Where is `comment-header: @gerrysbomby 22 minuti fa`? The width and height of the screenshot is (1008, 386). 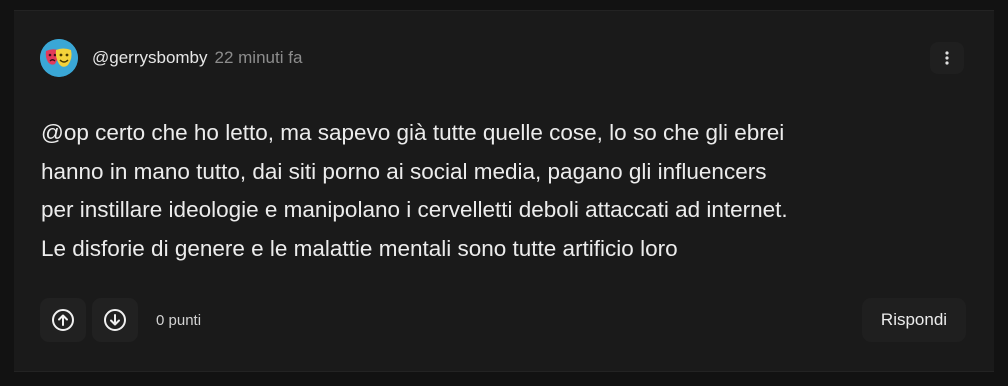 comment-header: @gerrysbomby 22 minuti fa is located at coordinates (171, 58).